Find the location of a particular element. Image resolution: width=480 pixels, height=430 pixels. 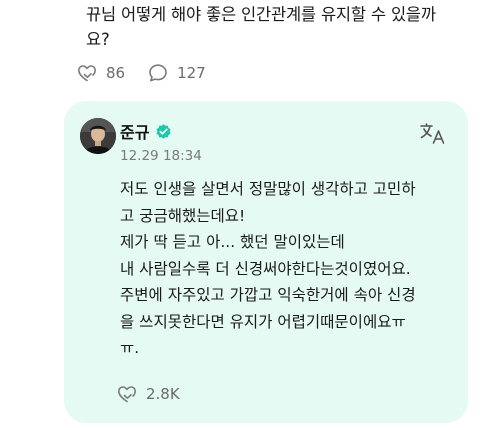

question-stats: 86 127 is located at coordinates (152, 73).